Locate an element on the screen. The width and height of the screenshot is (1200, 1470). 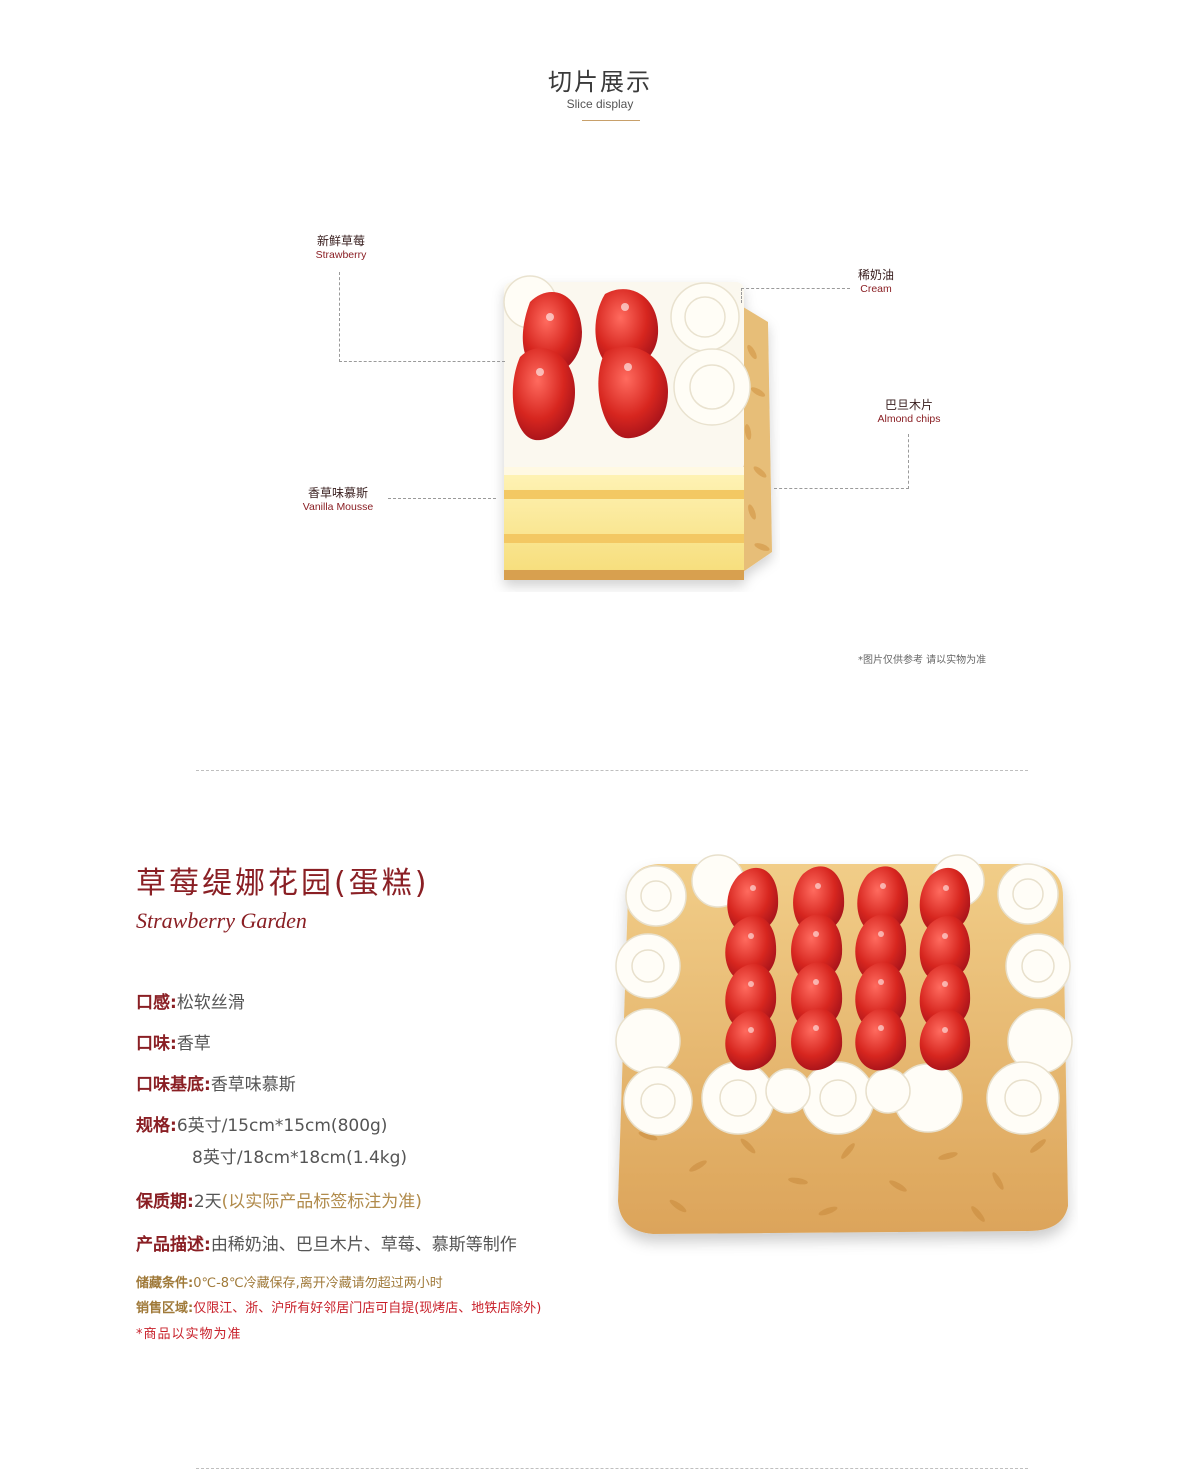
product-title-en: Strawberry Garden is located at coordinates (221, 920).